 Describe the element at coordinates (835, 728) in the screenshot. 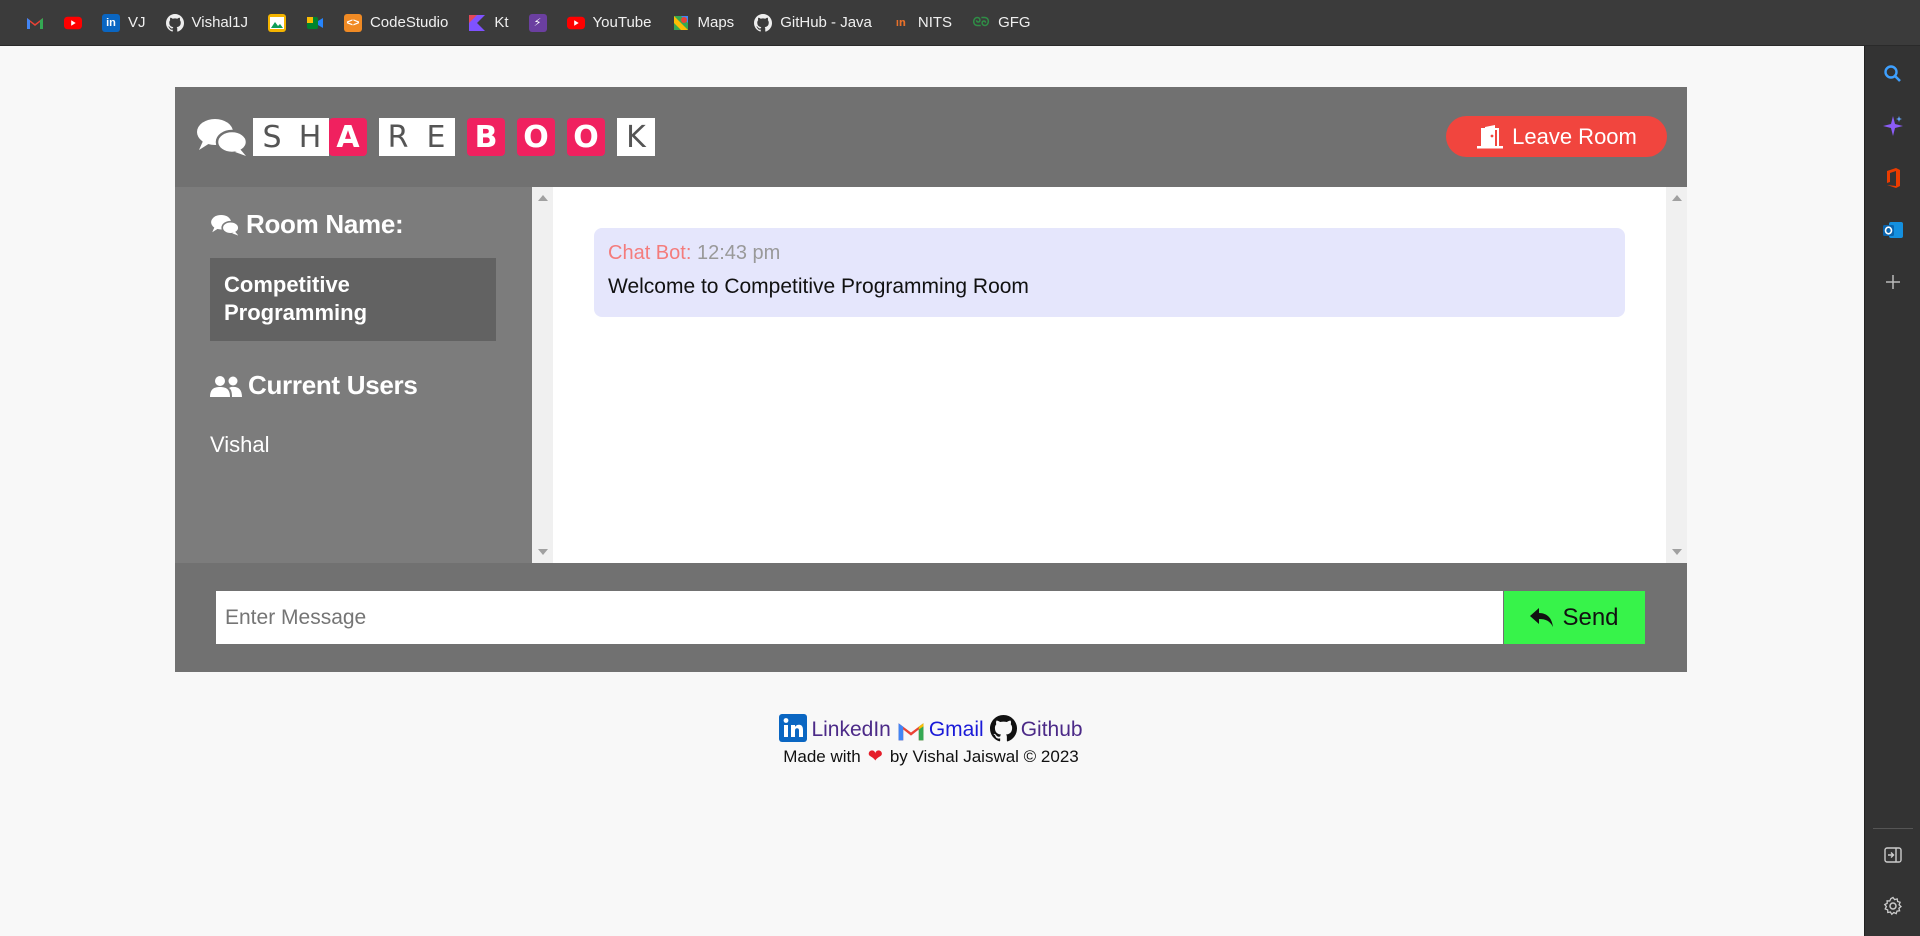

I see `linkedin-link: LinkedIn` at that location.